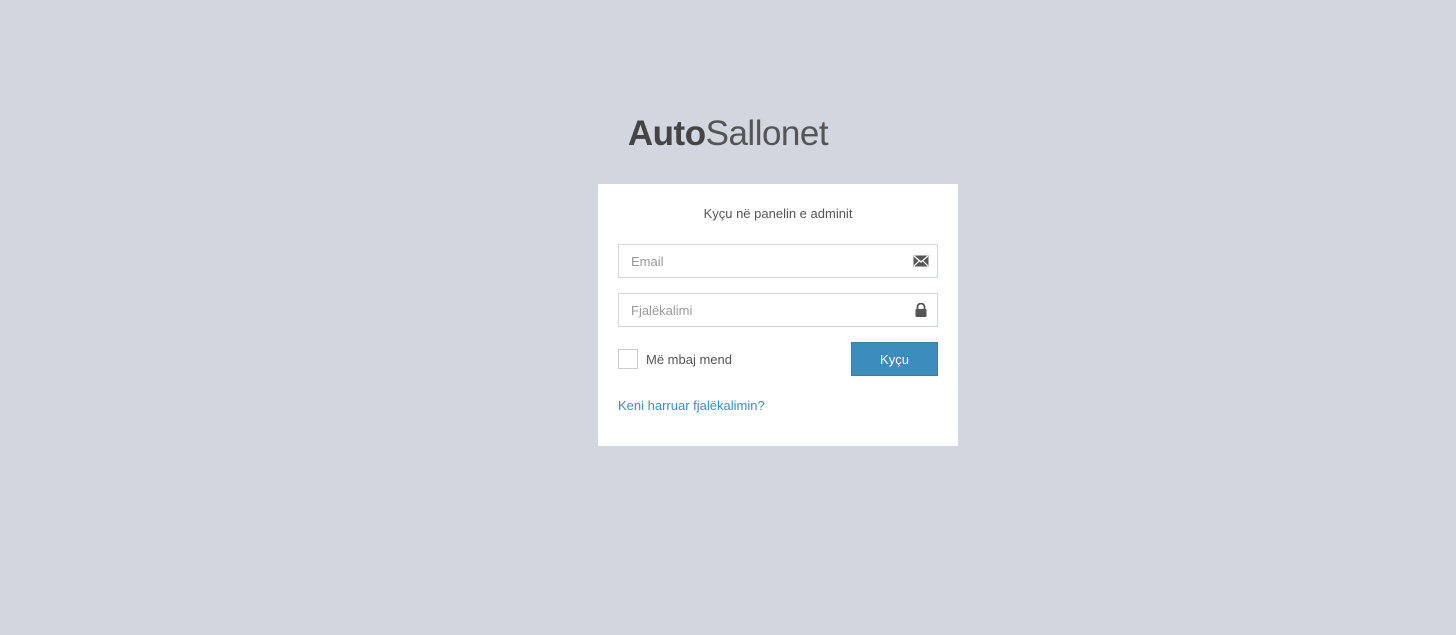 Image resolution: width=1456 pixels, height=635 pixels. I want to click on logo-bold-text: Auto, so click(666, 133).